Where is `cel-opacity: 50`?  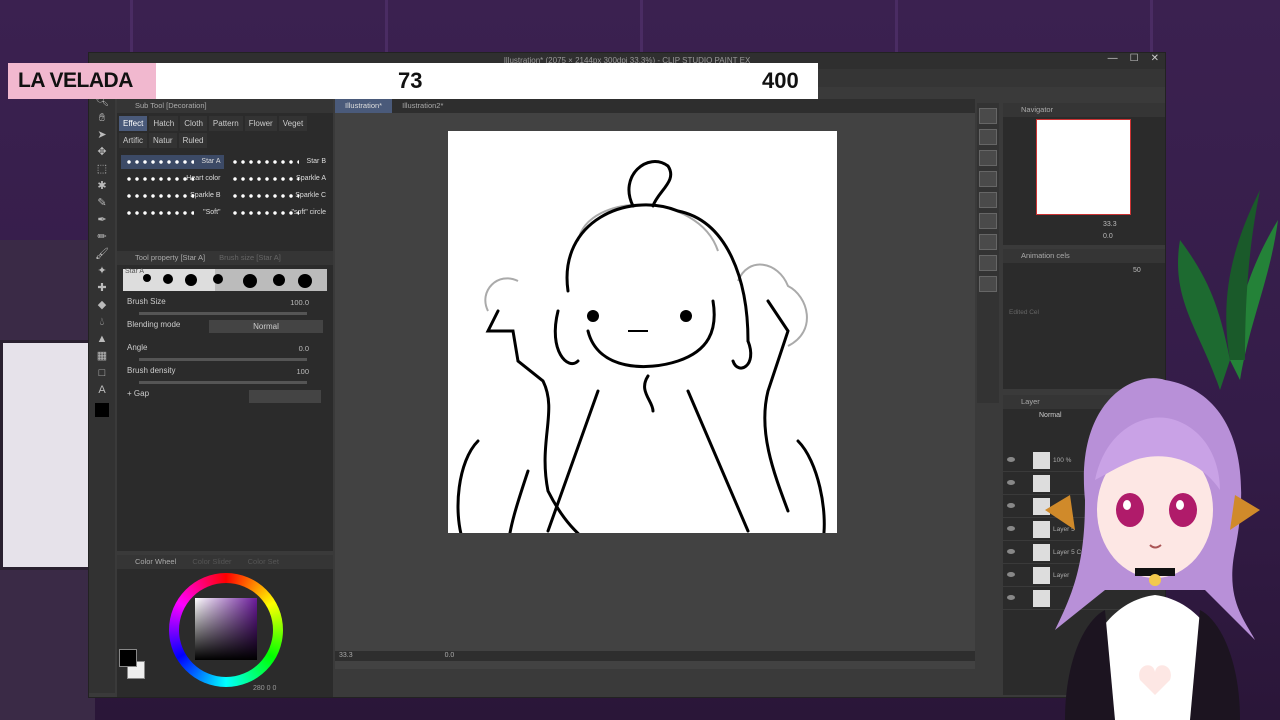 cel-opacity: 50 is located at coordinates (1137, 270).